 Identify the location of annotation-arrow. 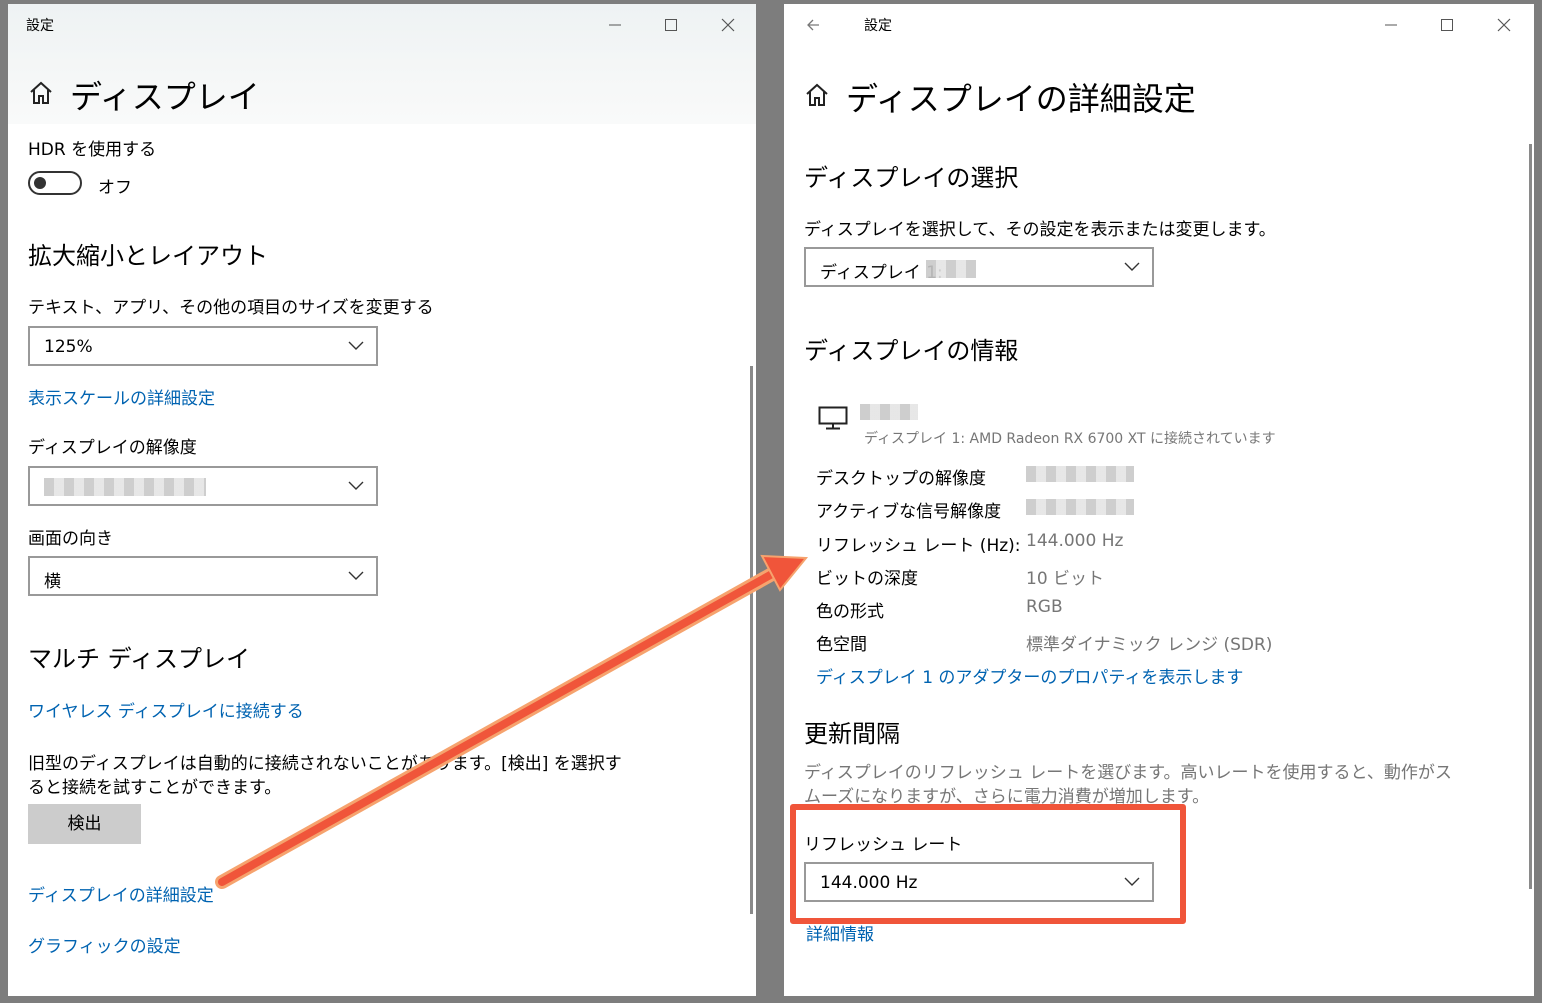
(512, 721).